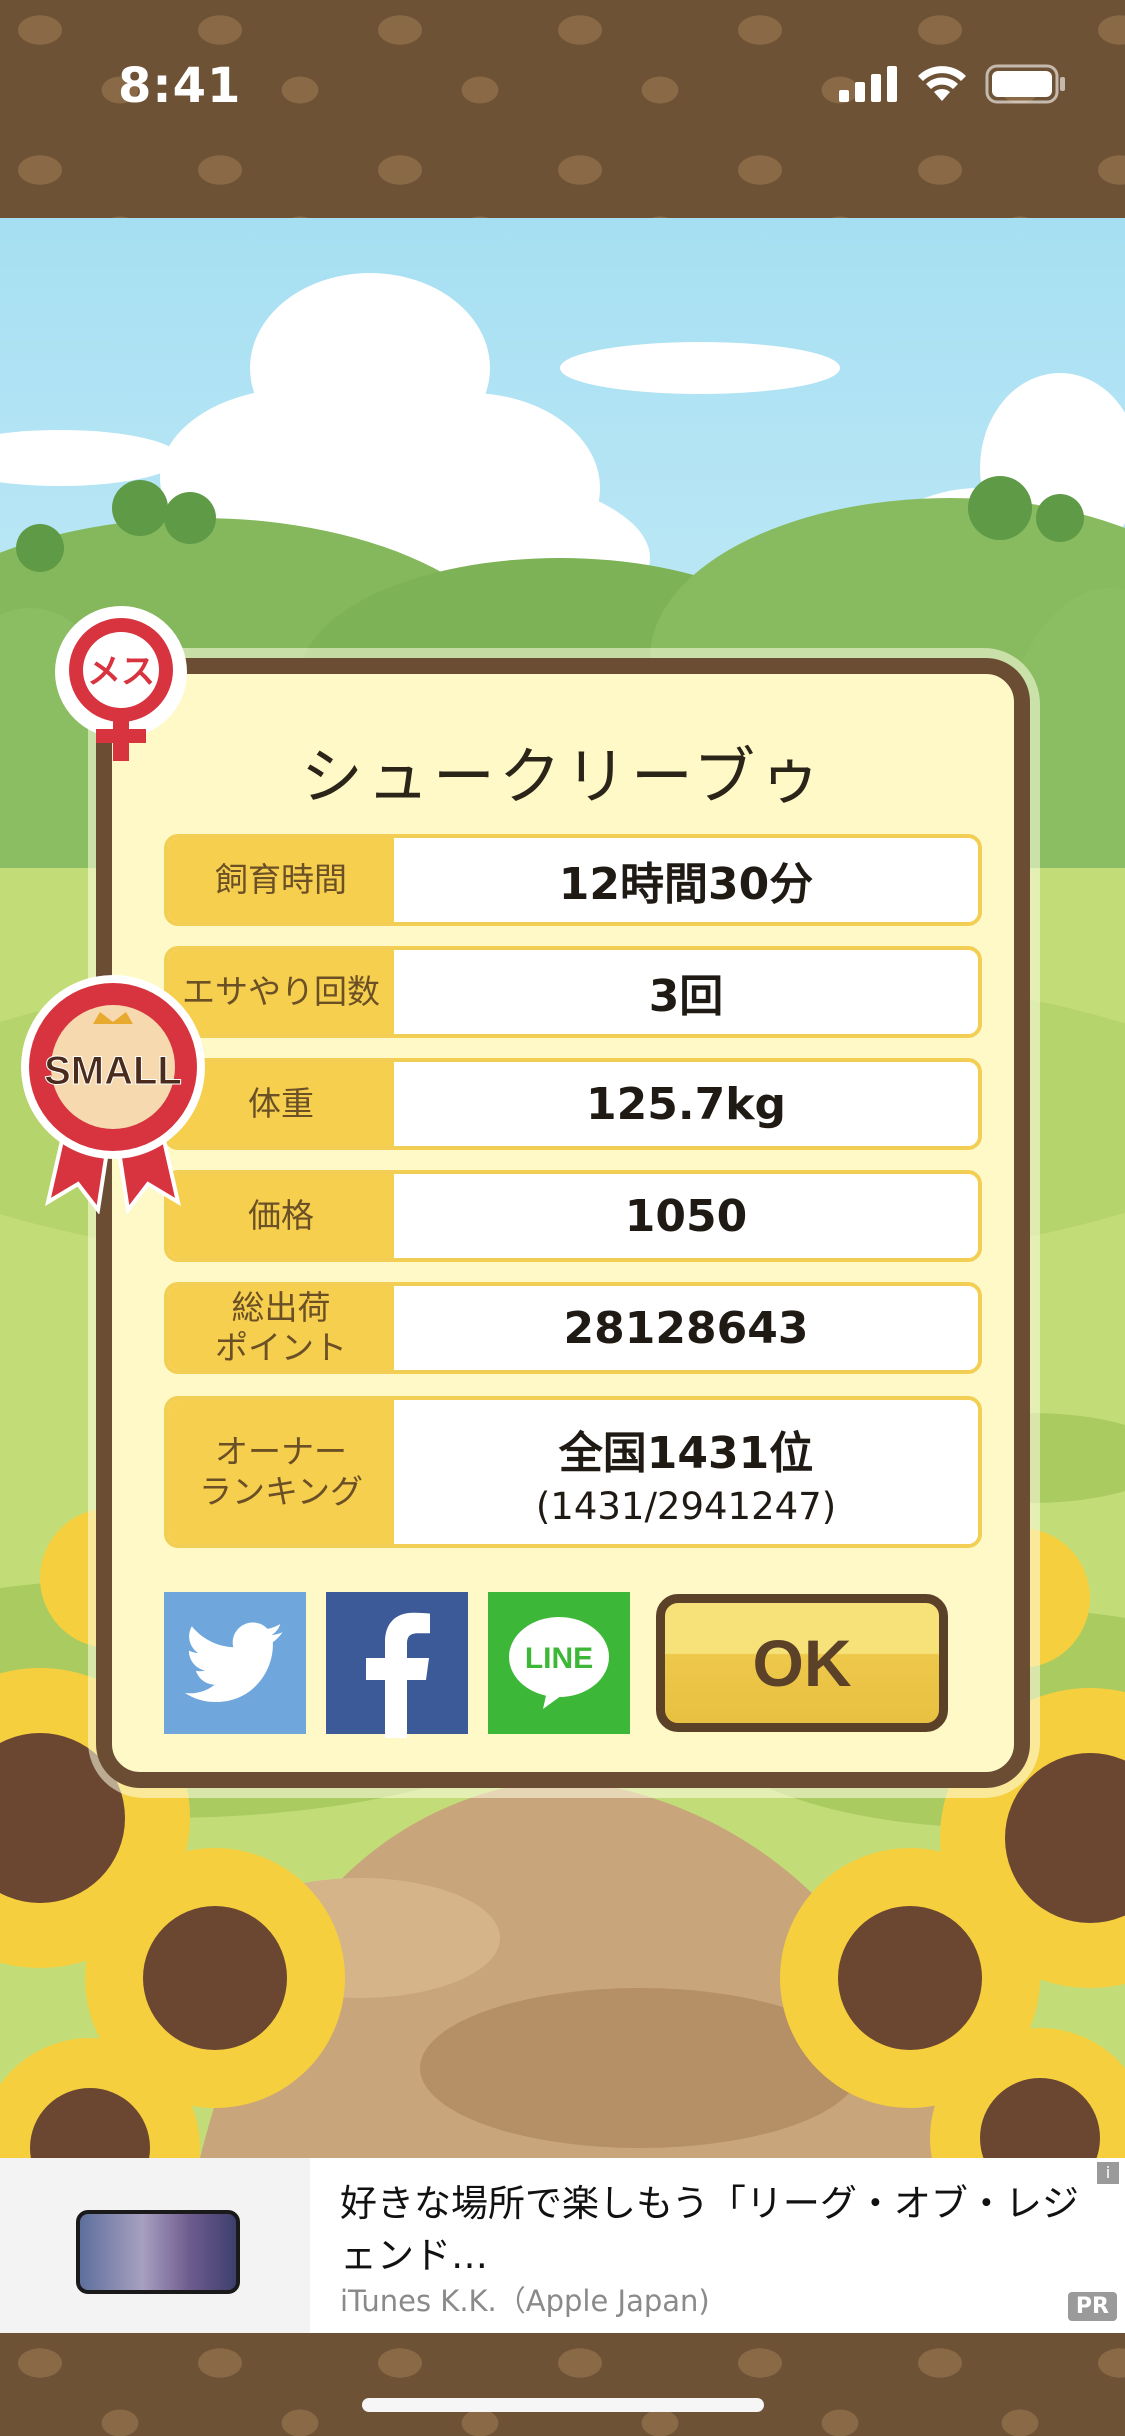  What do you see at coordinates (563, 2405) in the screenshot?
I see `home-indicator` at bounding box center [563, 2405].